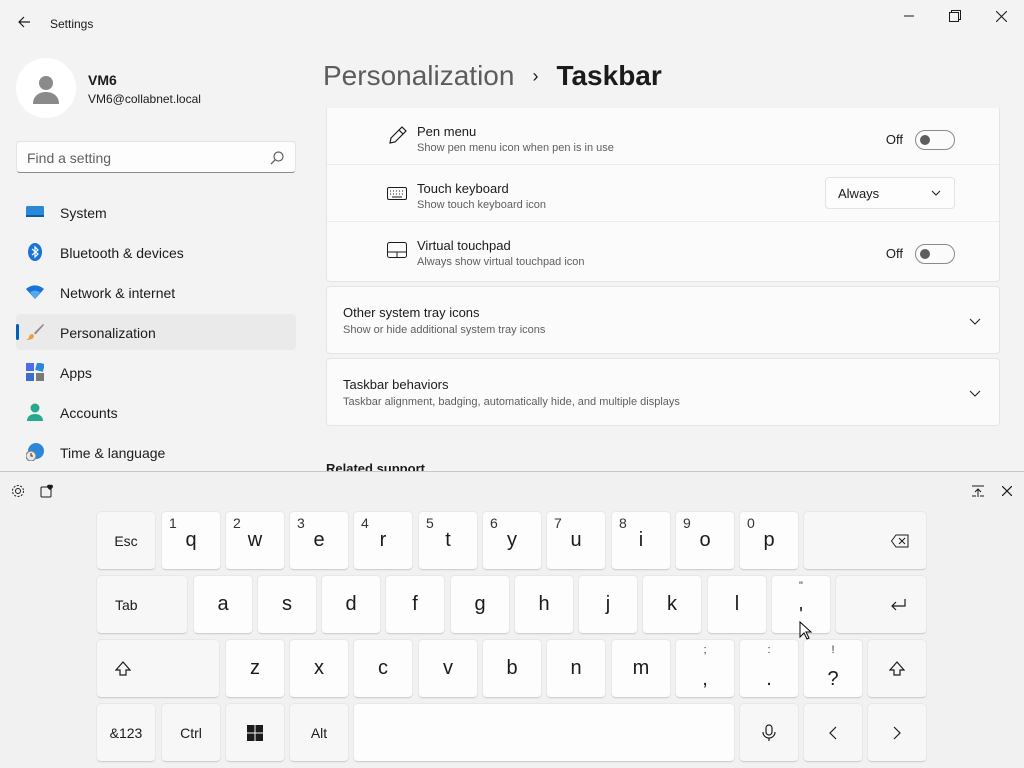 The image size is (1024, 768). I want to click on key-label: u, so click(576, 540).